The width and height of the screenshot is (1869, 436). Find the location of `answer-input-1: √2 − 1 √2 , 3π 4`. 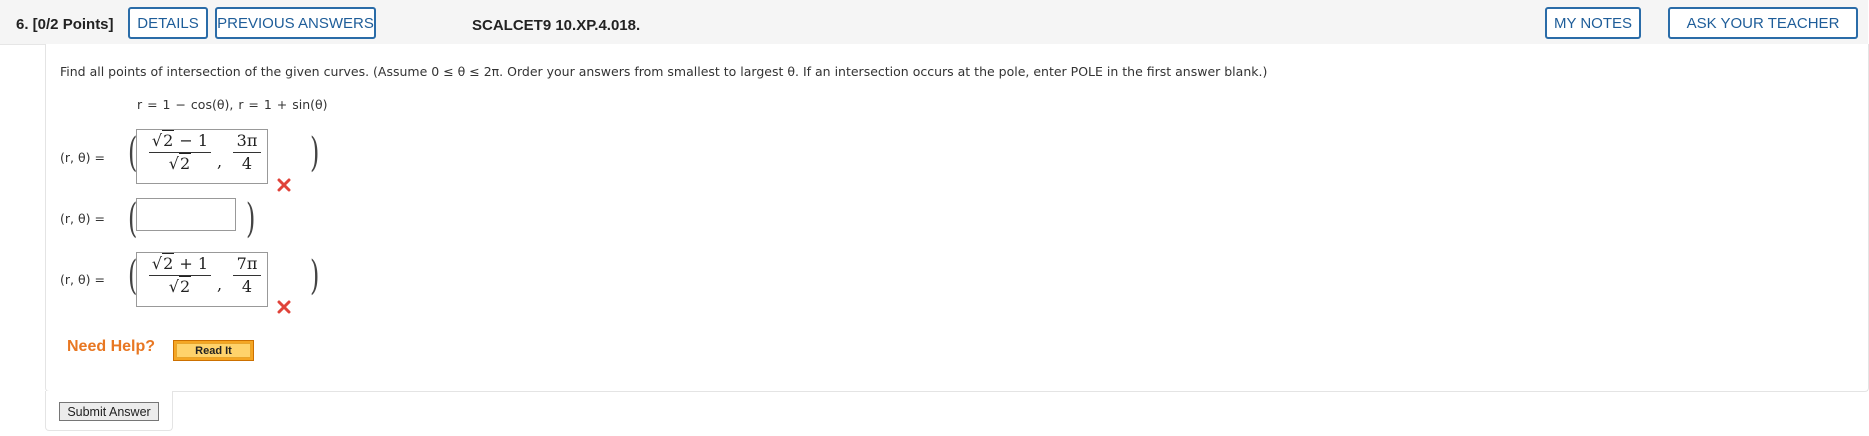

answer-input-1: √2 − 1 √2 , 3π 4 is located at coordinates (202, 156).